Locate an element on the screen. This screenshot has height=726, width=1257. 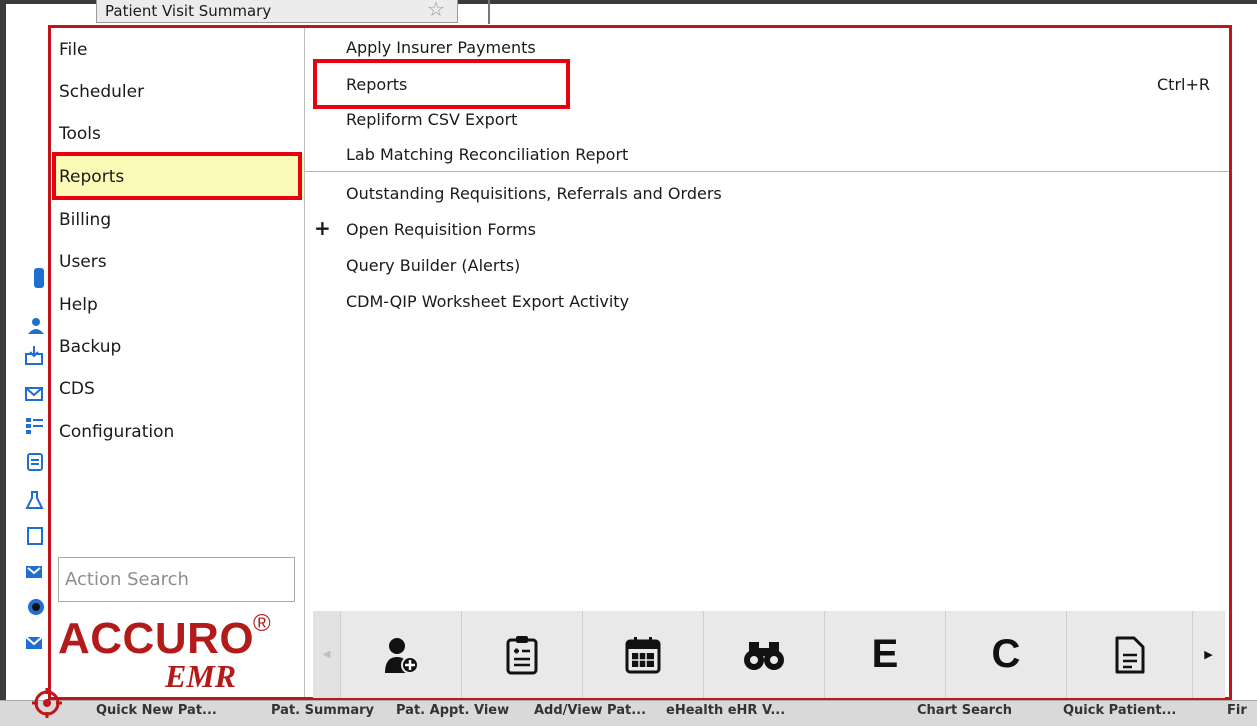
blue-badge-icon is located at coordinates (34, 278).